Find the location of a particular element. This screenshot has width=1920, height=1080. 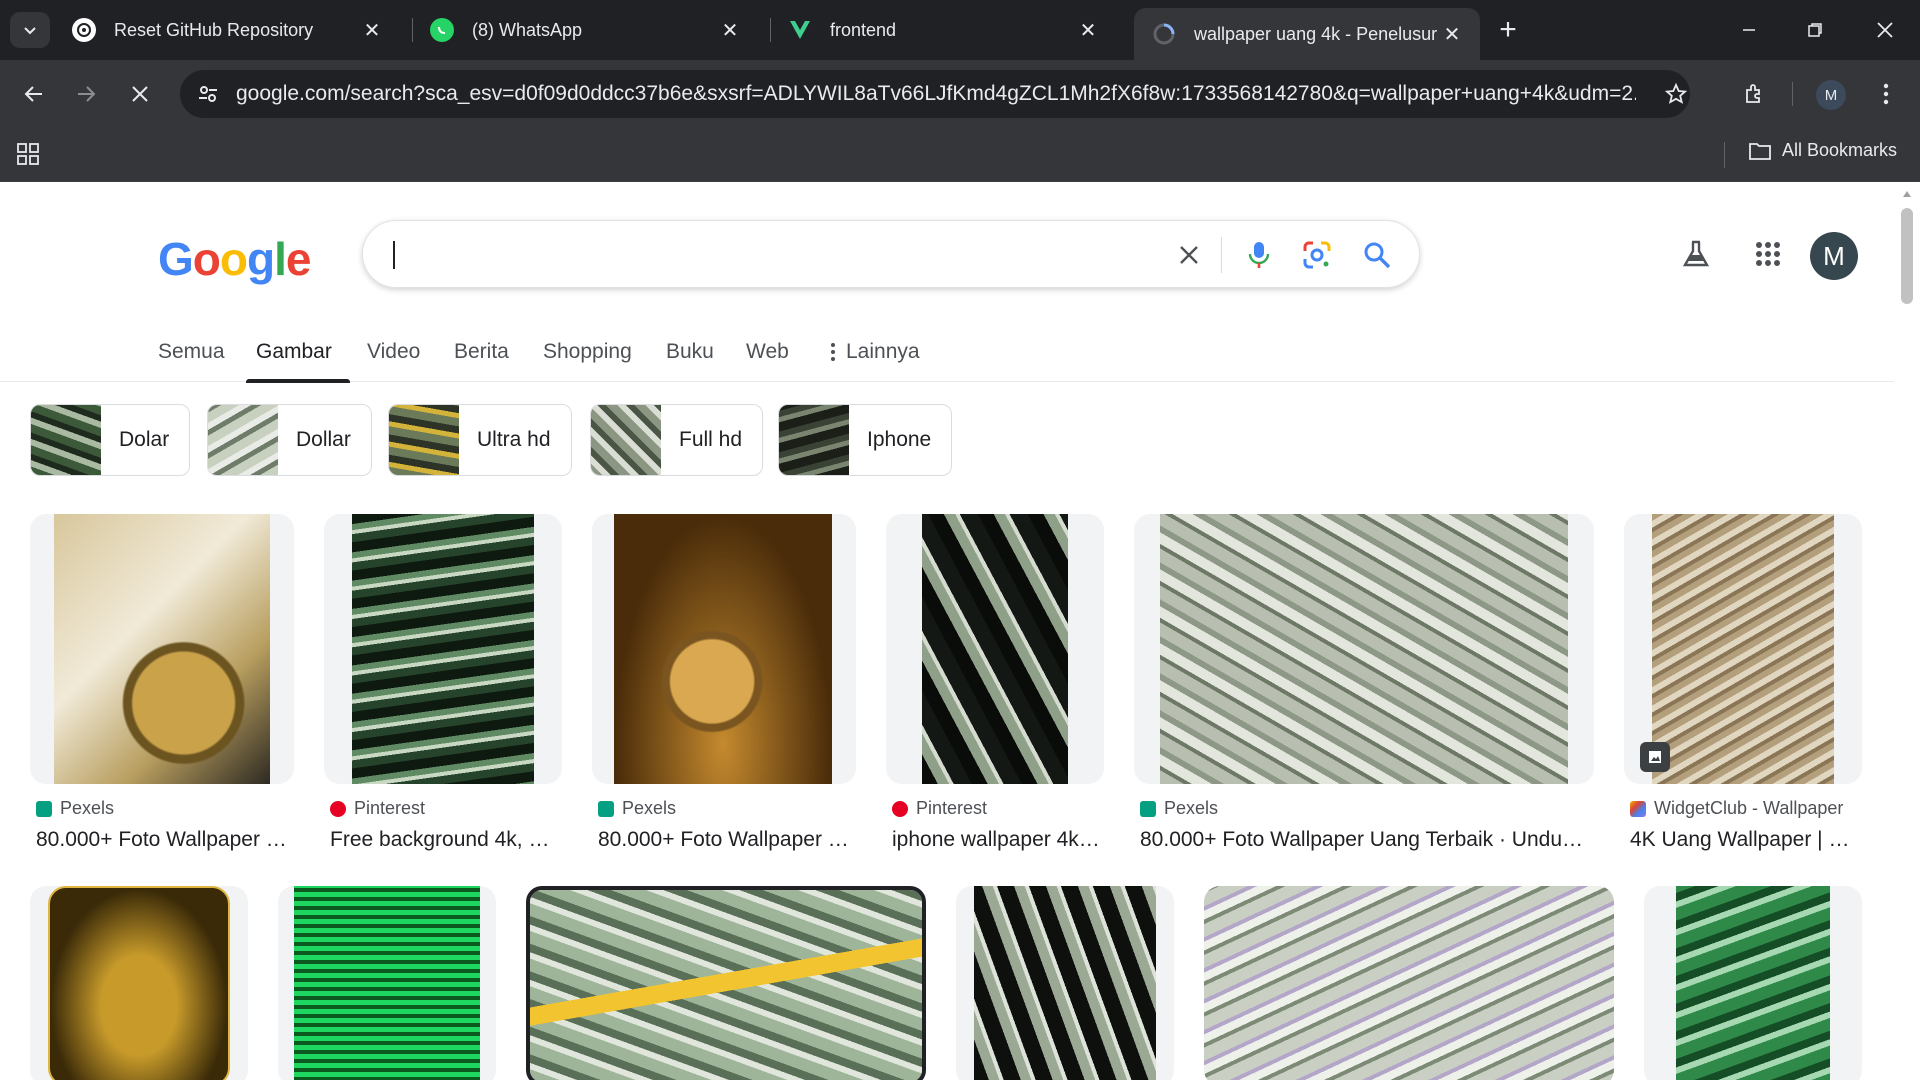

close-window-button is located at coordinates (1885, 30).